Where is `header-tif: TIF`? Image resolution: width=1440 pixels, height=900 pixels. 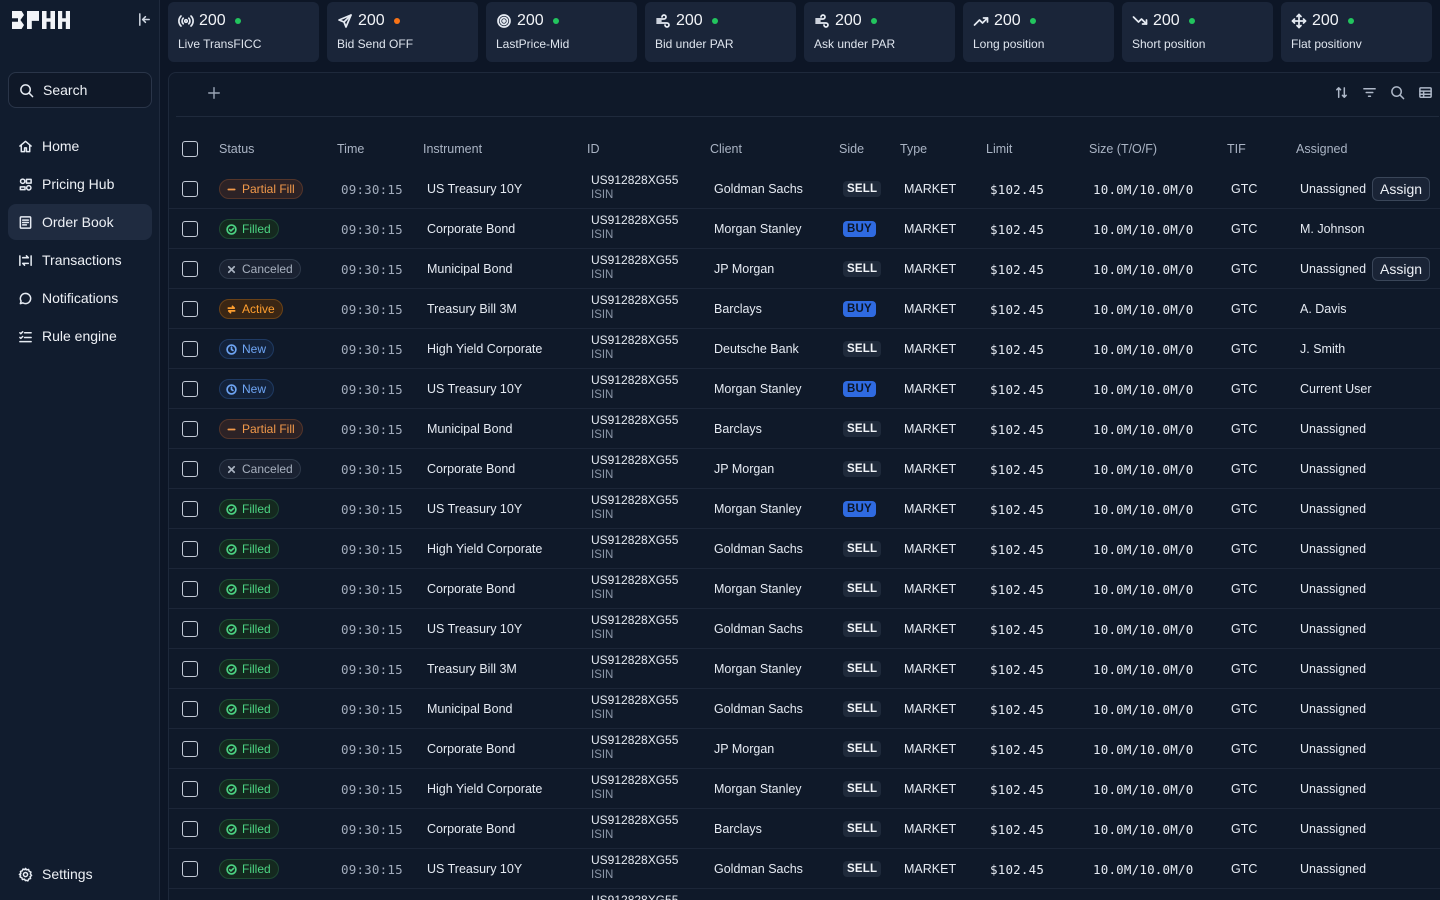 header-tif: TIF is located at coordinates (1236, 149).